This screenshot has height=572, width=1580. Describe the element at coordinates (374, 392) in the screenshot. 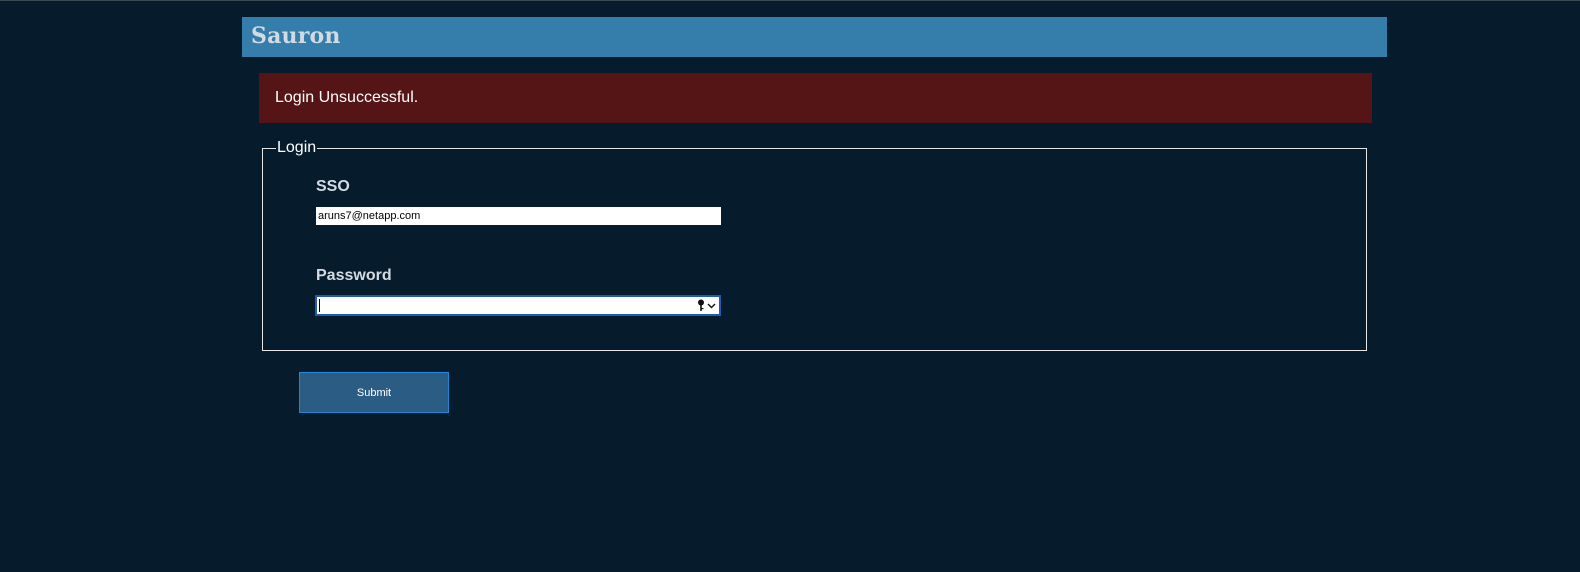

I see `submit-button: Submit` at that location.